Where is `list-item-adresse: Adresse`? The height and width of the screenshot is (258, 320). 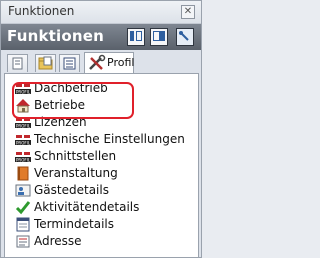 list-item-adresse: Adresse is located at coordinates (101, 241).